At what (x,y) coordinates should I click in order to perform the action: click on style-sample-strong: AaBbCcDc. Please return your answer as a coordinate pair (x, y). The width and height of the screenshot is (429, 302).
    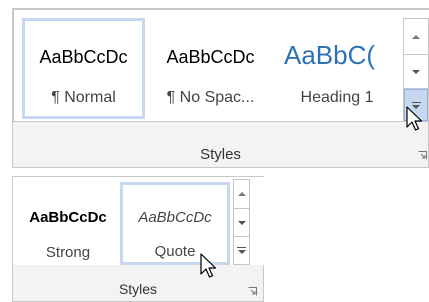
    Looking at the image, I should click on (68, 217).